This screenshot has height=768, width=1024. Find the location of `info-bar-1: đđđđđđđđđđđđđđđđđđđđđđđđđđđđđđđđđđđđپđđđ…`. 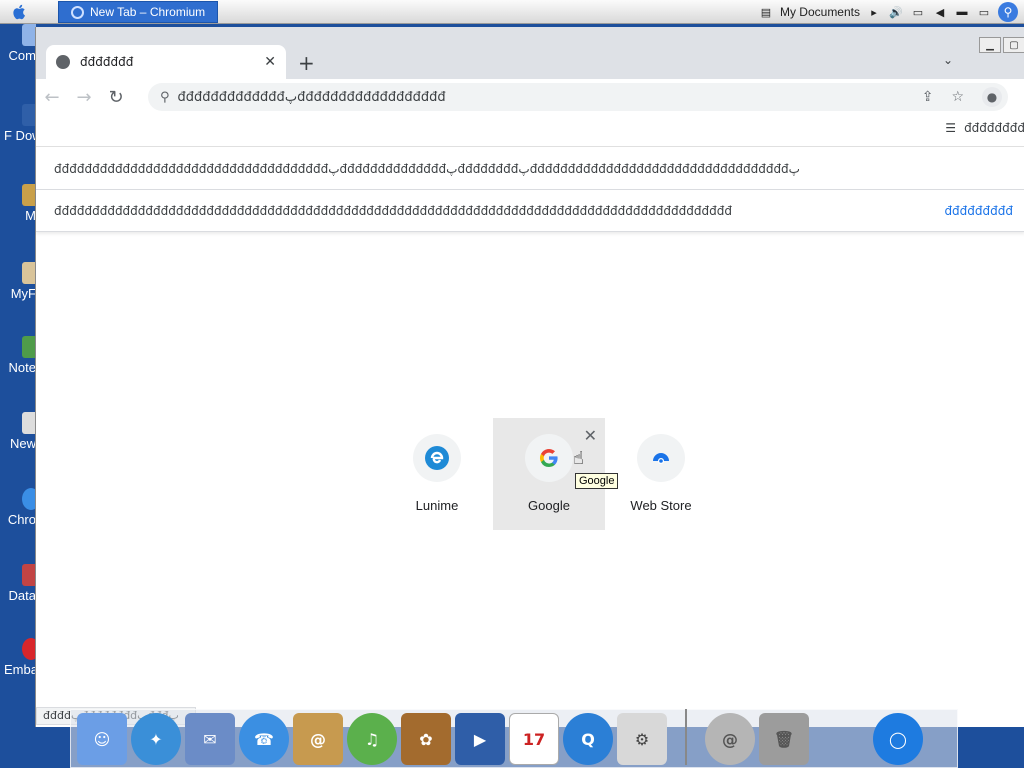

info-bar-1: đđđđđđđđđđđđđđđđđđđđđđđđđđđđđđđđđđđđپđđđ… is located at coordinates (530, 169).